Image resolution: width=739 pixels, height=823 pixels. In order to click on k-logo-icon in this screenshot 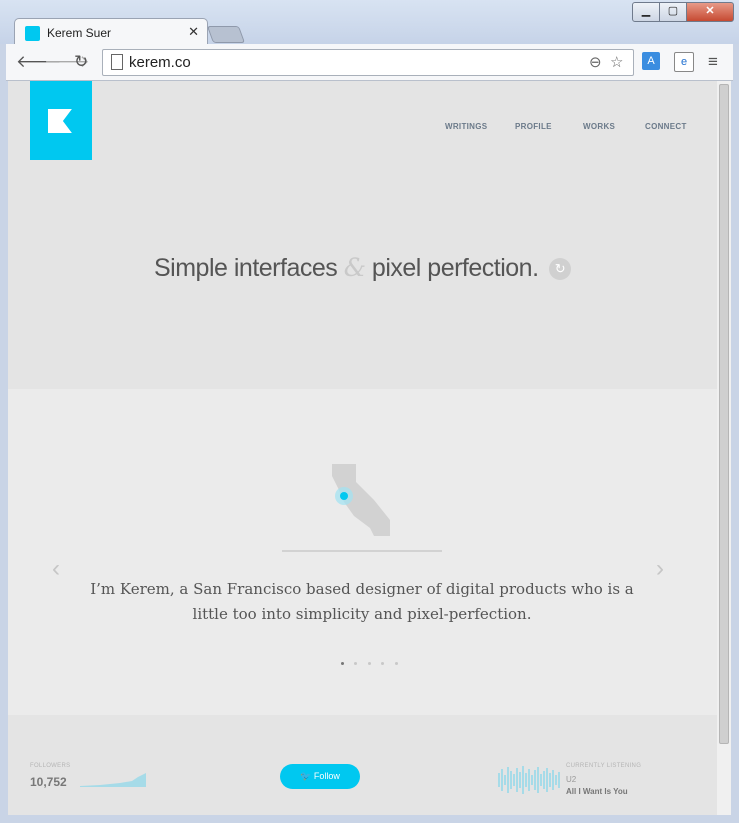, I will do `click(60, 121)`.